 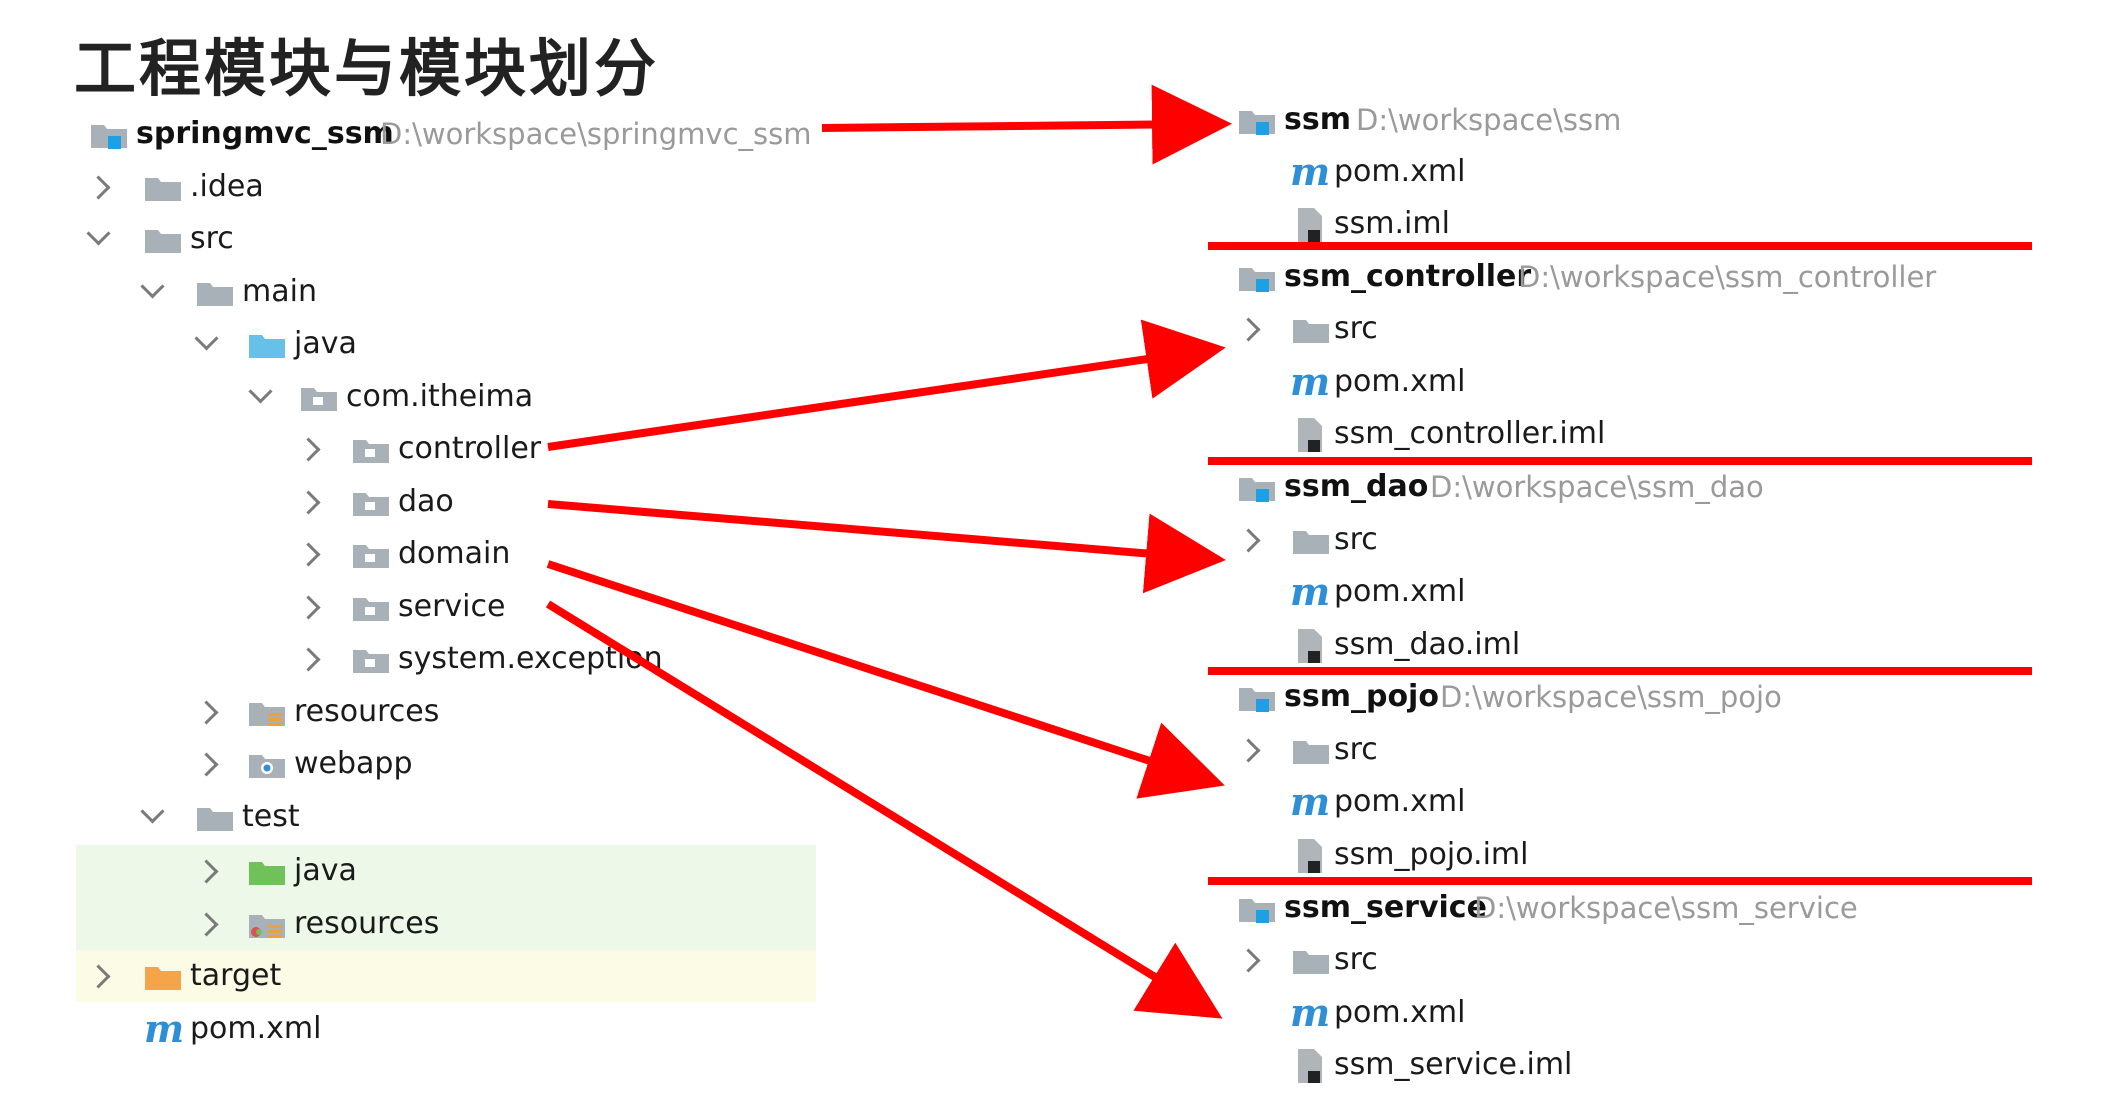 I want to click on arrow-dao-to-ssm-dao, so click(x=886, y=547).